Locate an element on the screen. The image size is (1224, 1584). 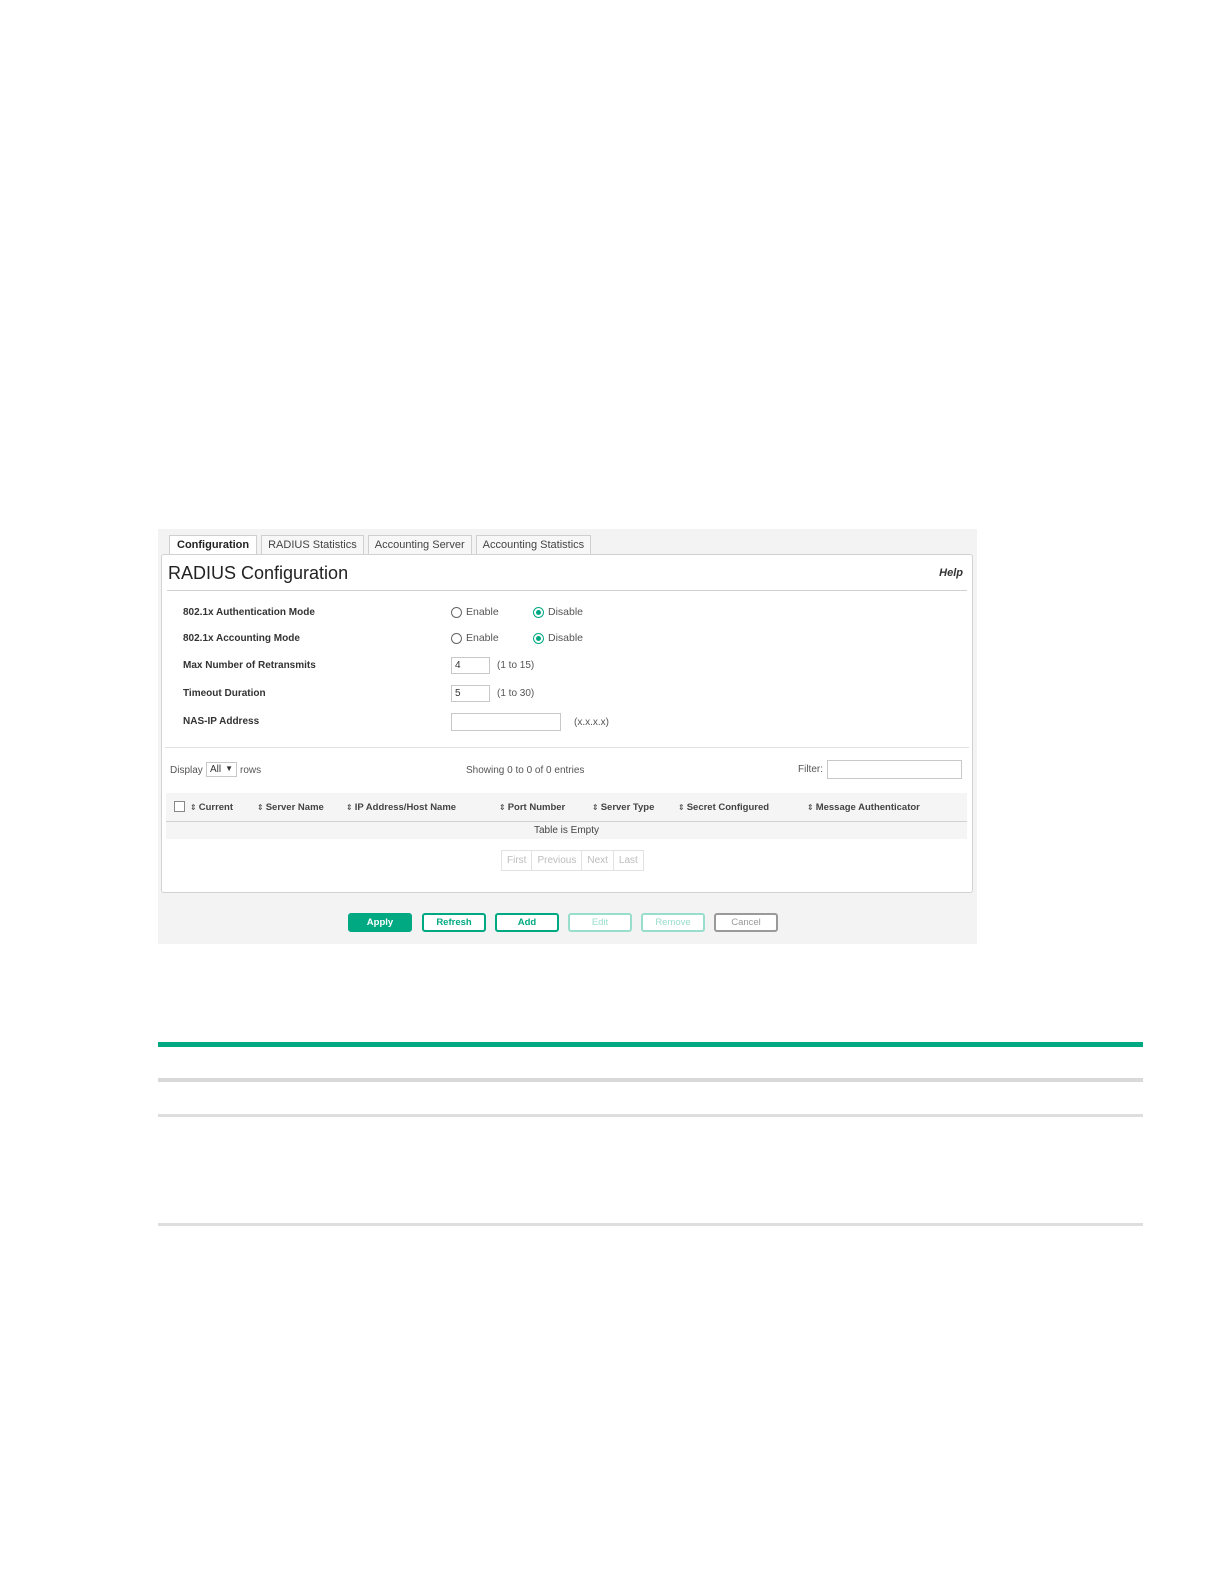
acct-mode-disable-option: Disable is located at coordinates (558, 638).